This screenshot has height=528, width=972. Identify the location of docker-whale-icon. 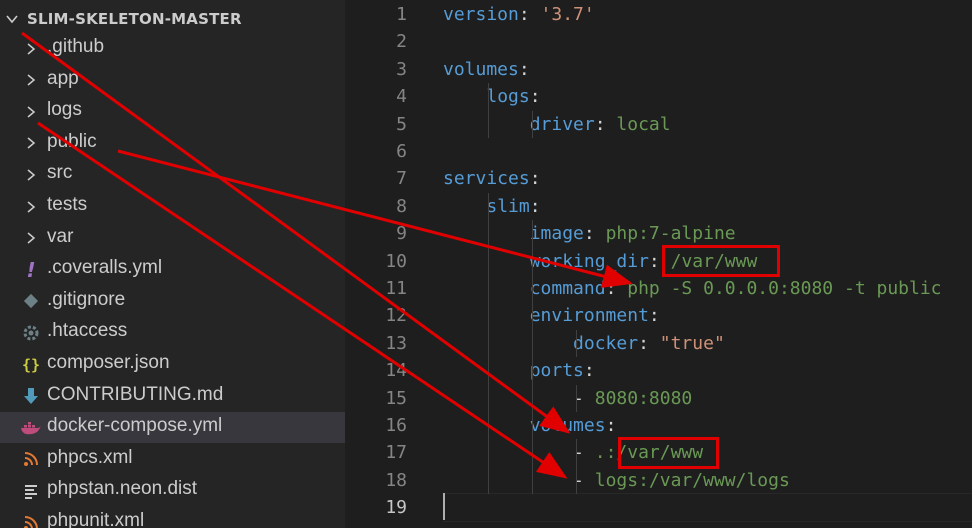
(31, 428).